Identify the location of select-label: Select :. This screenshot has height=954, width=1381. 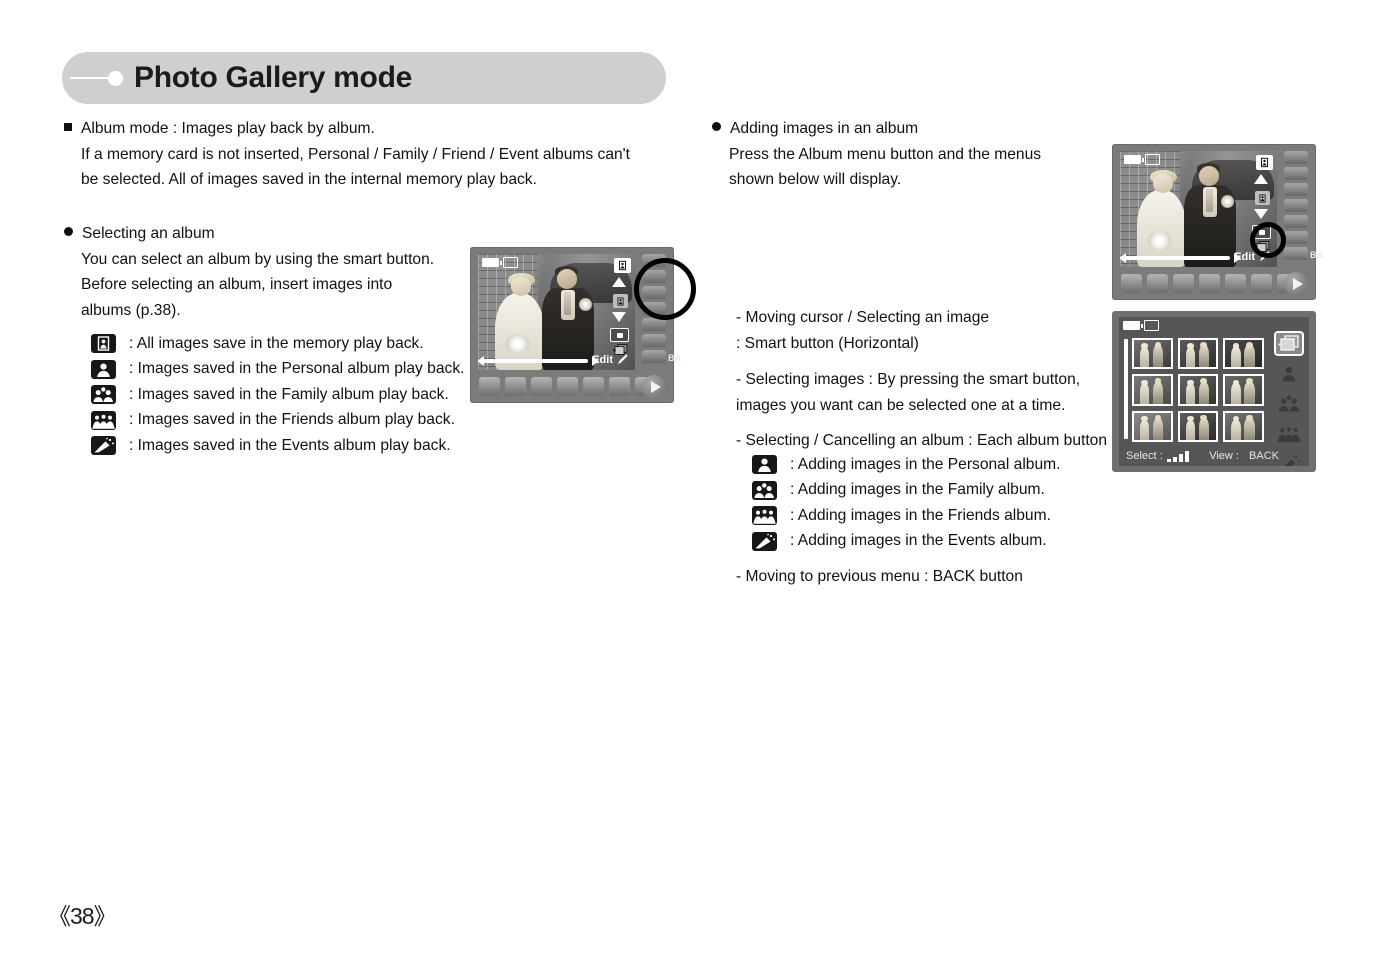
(1144, 456).